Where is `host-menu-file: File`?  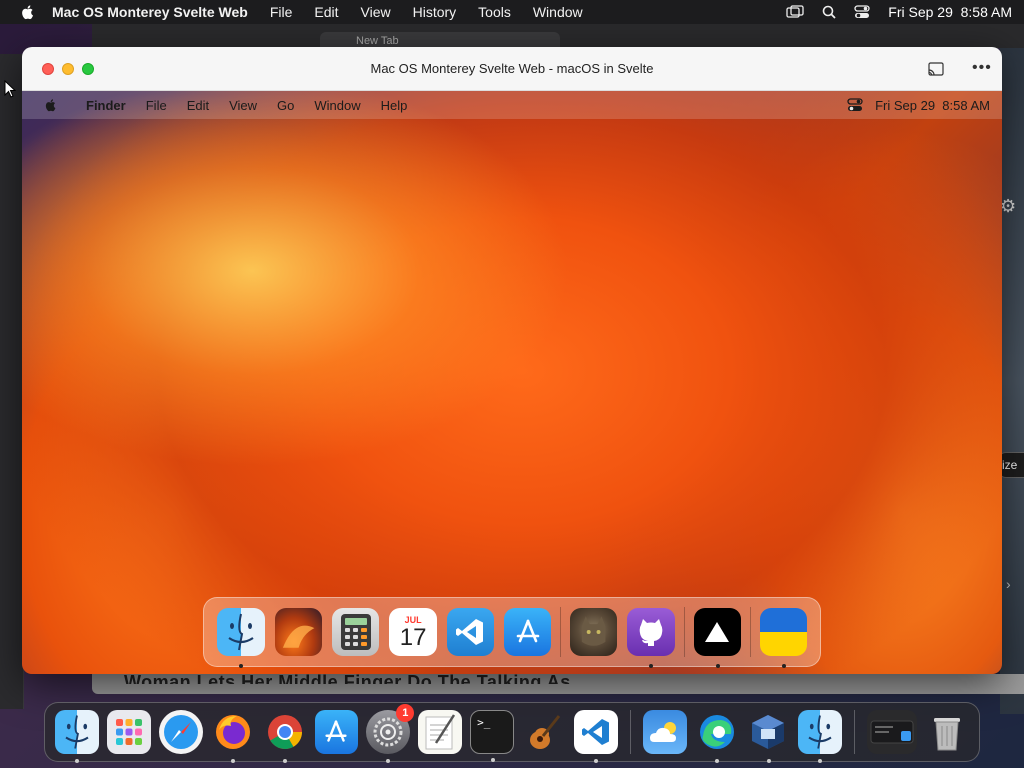
host-menu-file: File is located at coordinates (281, 12).